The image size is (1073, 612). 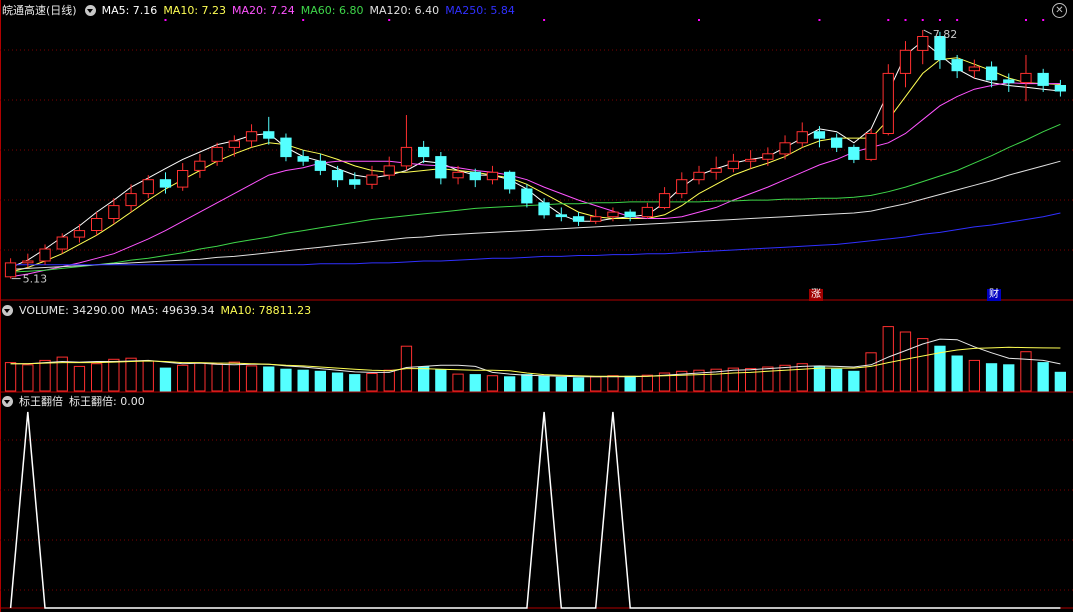 What do you see at coordinates (816, 295) in the screenshot?
I see `event-mark-up: 涨` at bounding box center [816, 295].